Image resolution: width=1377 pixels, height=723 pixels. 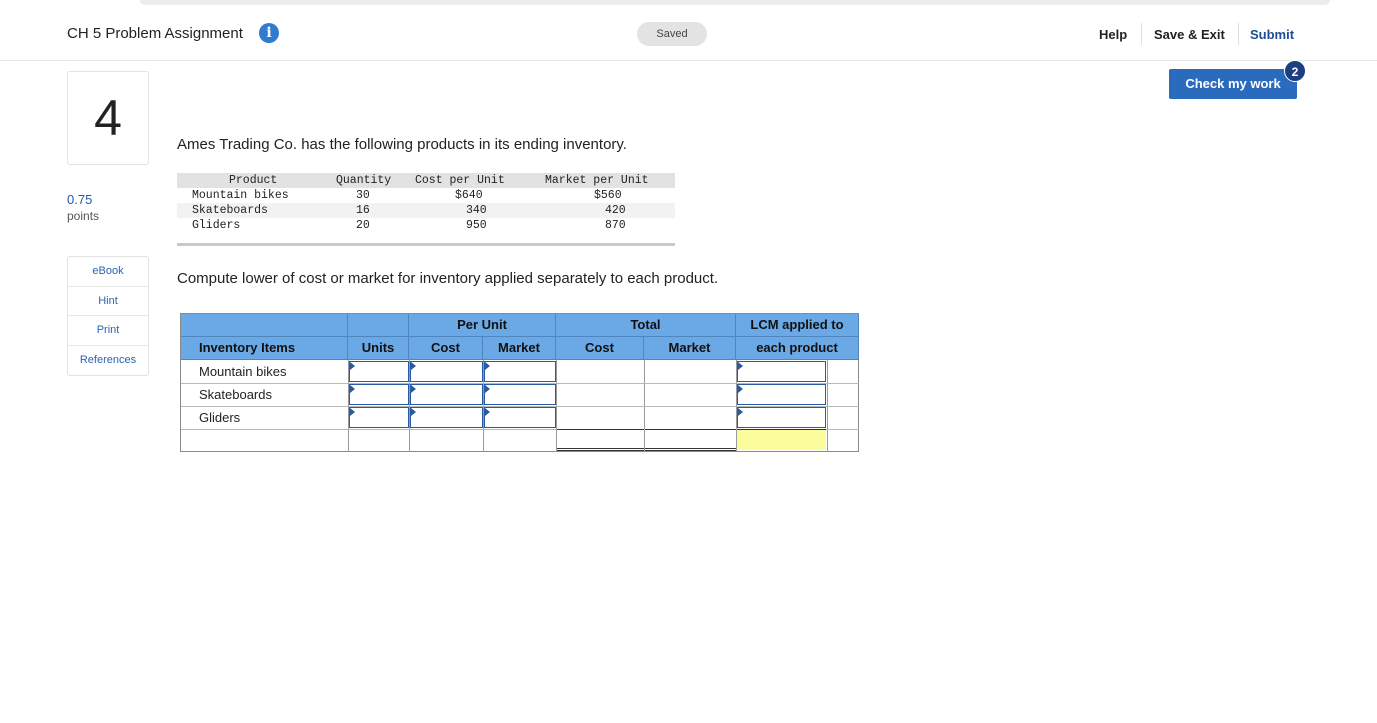 What do you see at coordinates (446, 371) in the screenshot?
I see `unit-cost-input-mountain-bikes` at bounding box center [446, 371].